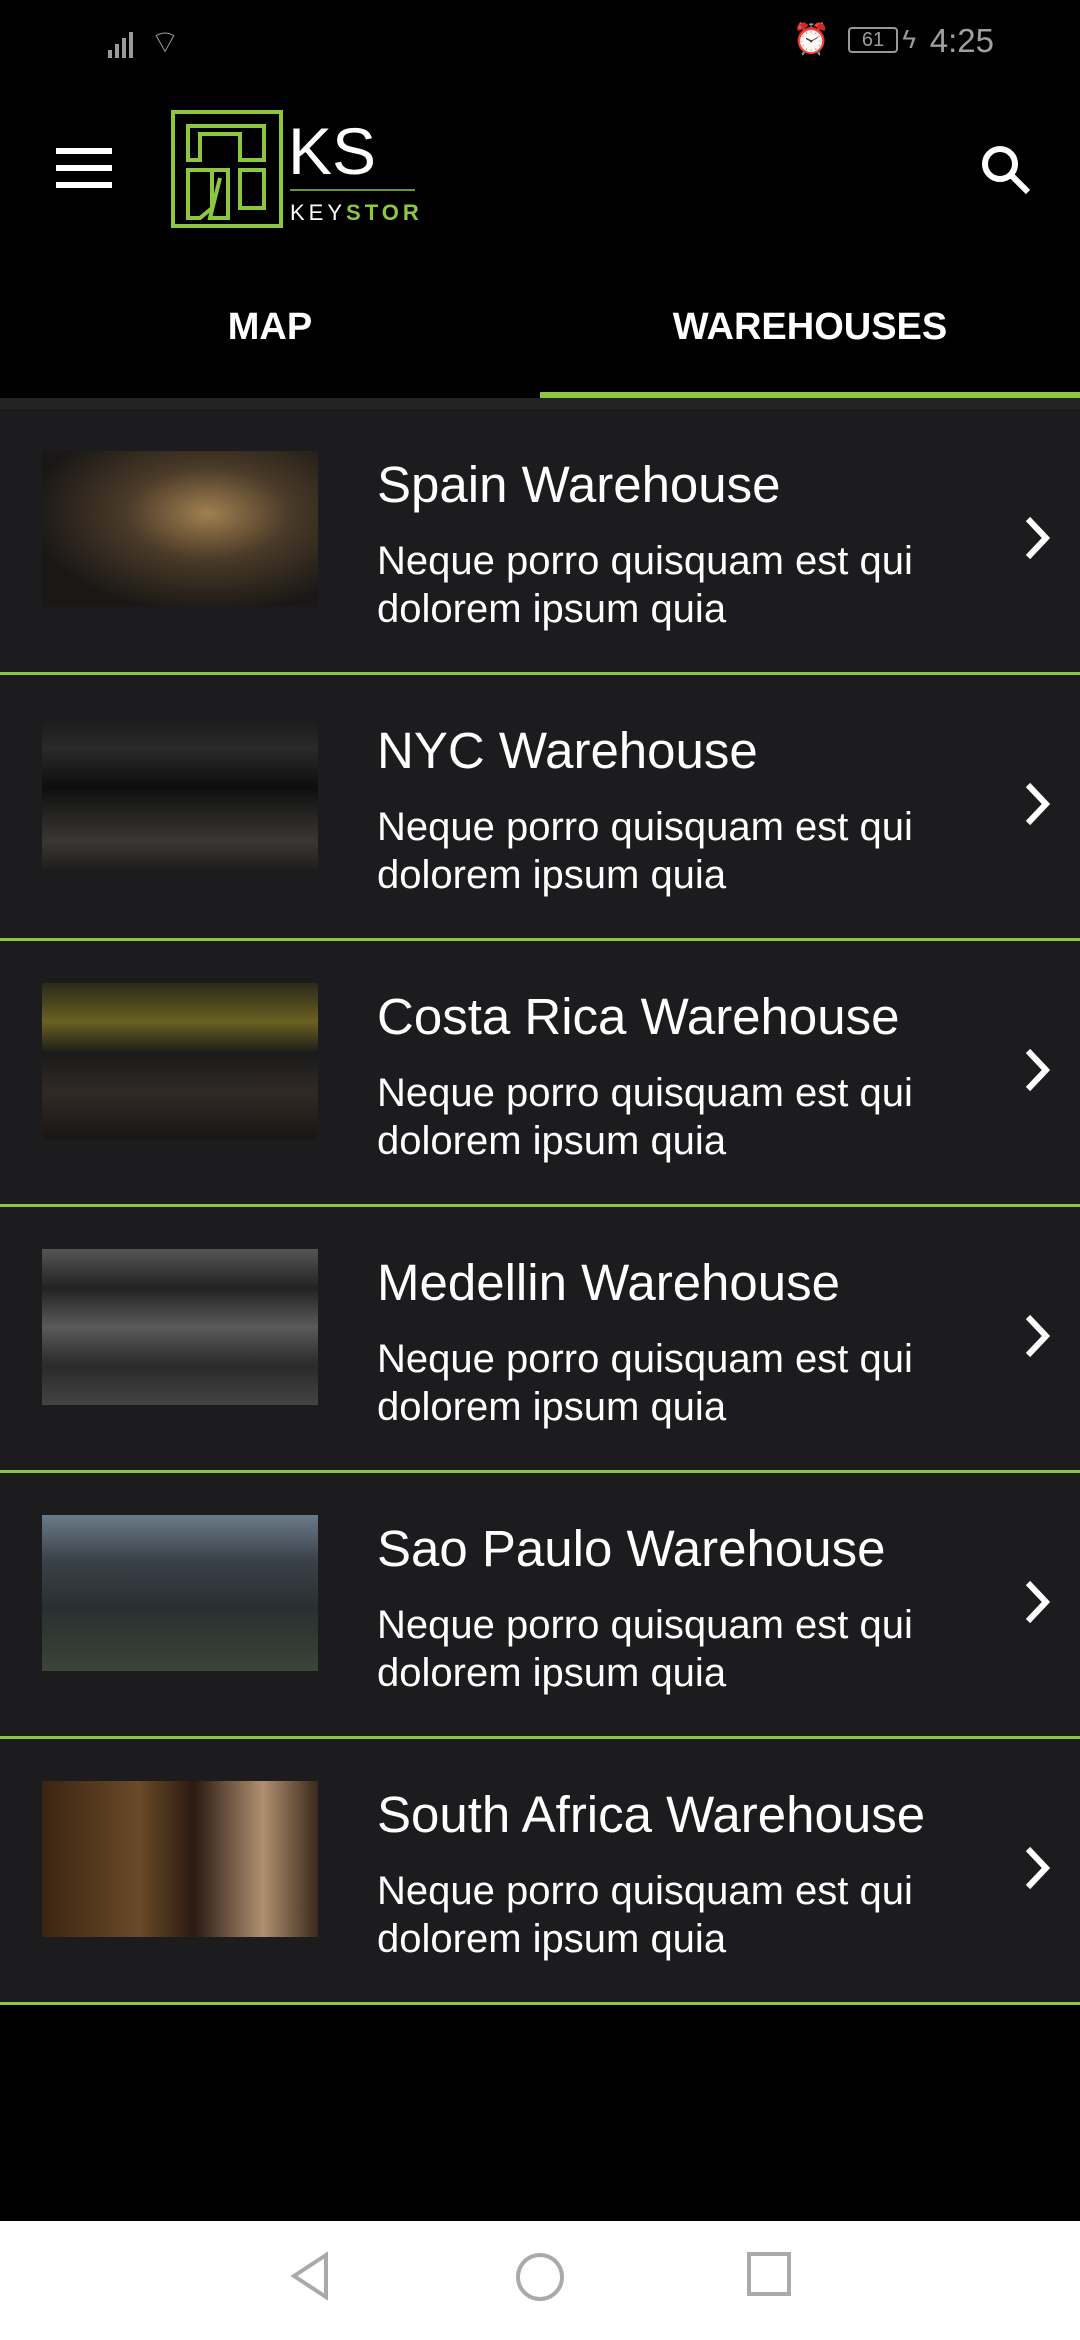 The height and width of the screenshot is (2340, 1080). What do you see at coordinates (84, 168) in the screenshot?
I see `hamburger-icon` at bounding box center [84, 168].